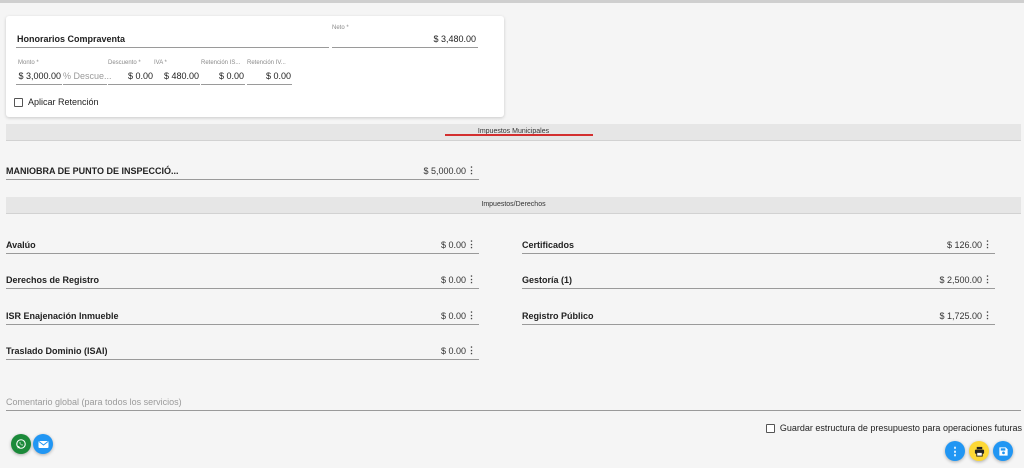  What do you see at coordinates (758, 245) in the screenshot?
I see `rights-row-certificados: Certificados $ 126.00 ⋮` at bounding box center [758, 245].